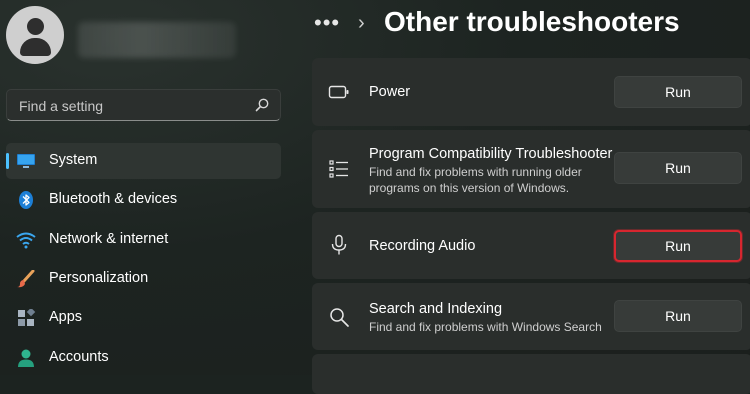 This screenshot has height=394, width=750. I want to click on avatar-head, so click(35, 26).